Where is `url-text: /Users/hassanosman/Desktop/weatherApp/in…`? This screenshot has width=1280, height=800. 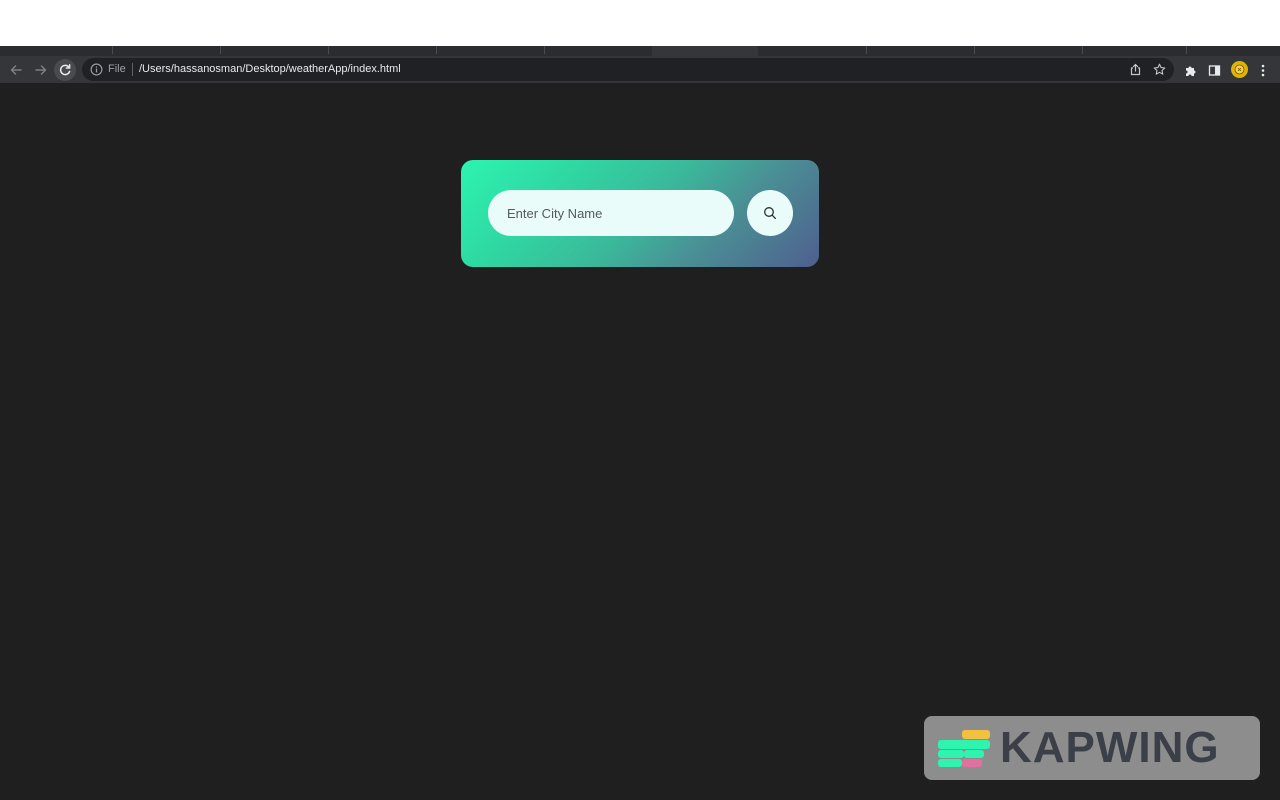 url-text: /Users/hassanosman/Desktop/weatherApp/in… is located at coordinates (270, 69).